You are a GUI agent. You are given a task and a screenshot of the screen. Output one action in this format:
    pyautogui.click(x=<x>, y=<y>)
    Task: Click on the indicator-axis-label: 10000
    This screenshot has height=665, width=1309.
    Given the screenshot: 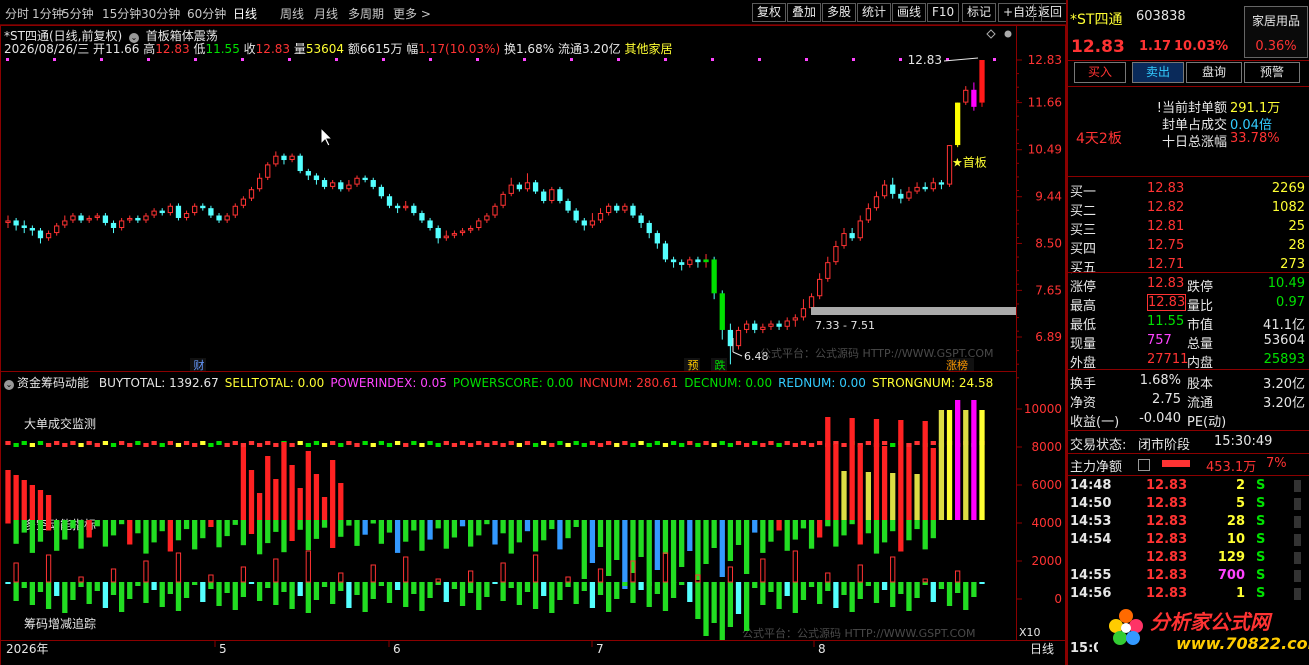 What is the action you would take?
    pyautogui.click(x=1043, y=409)
    